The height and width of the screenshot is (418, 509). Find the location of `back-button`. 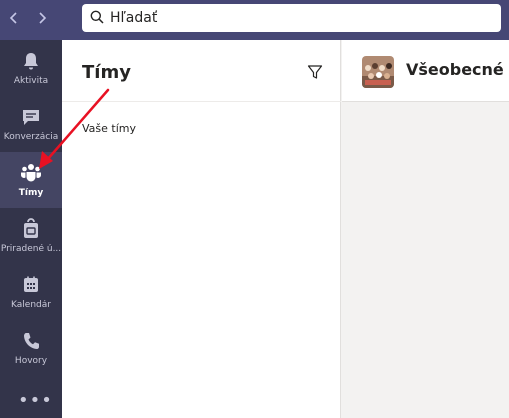

back-button is located at coordinates (14, 18).